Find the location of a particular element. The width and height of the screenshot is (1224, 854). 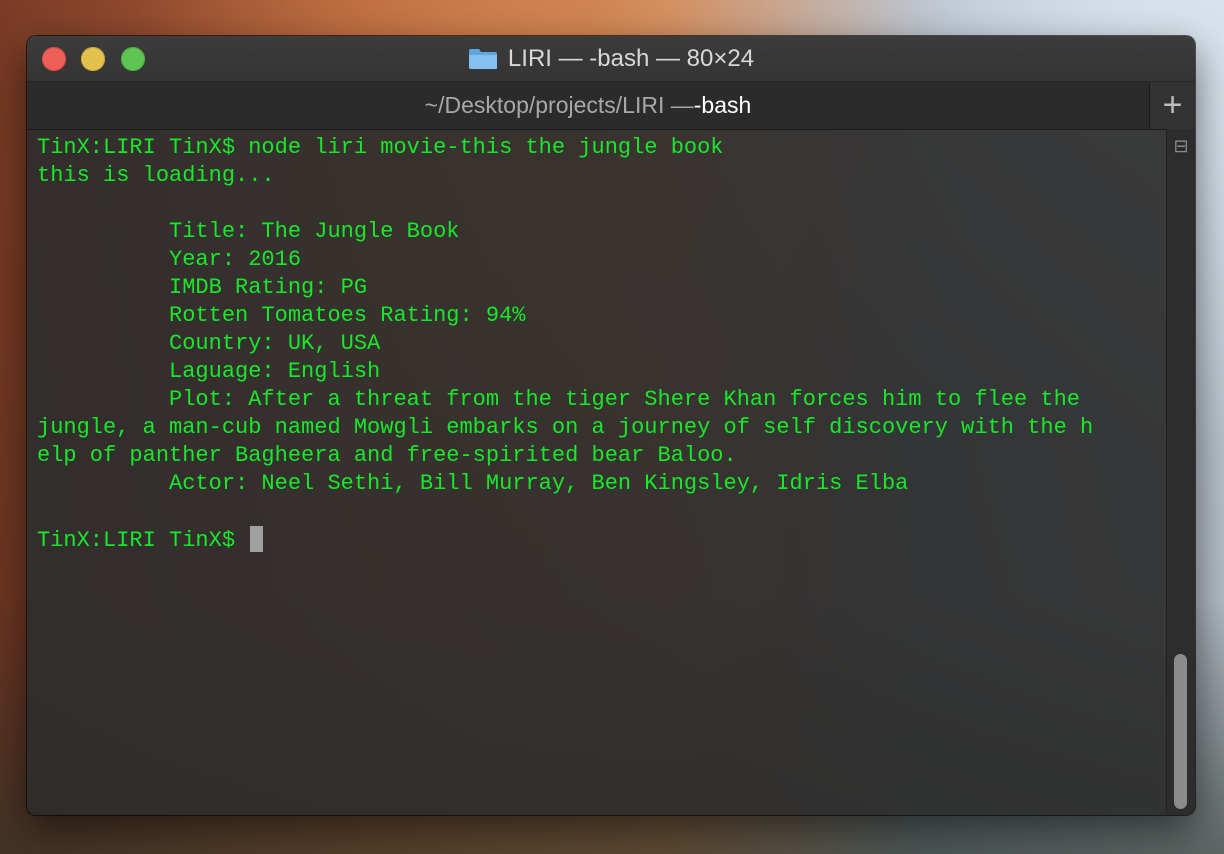

terminal-line: IMDB Rating: PG is located at coordinates (202, 287).